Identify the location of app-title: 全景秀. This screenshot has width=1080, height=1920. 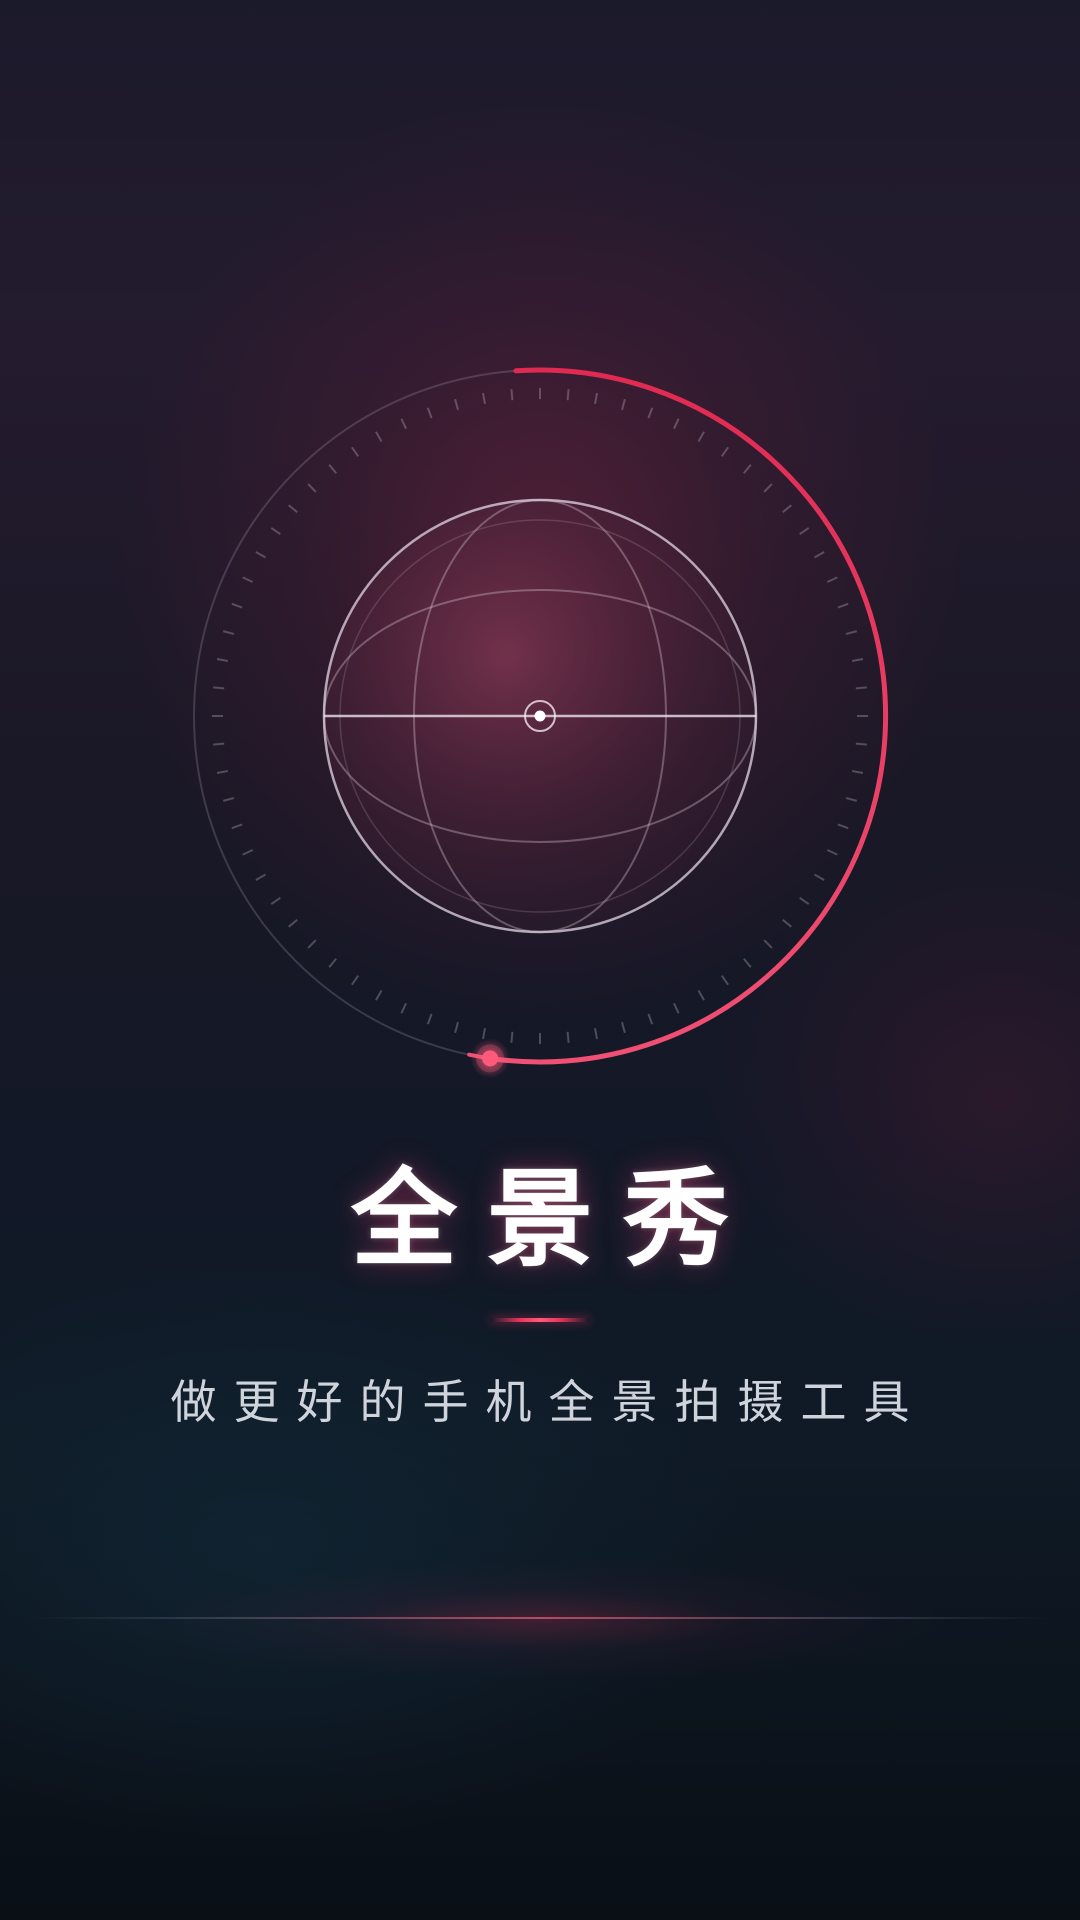
(555, 1219).